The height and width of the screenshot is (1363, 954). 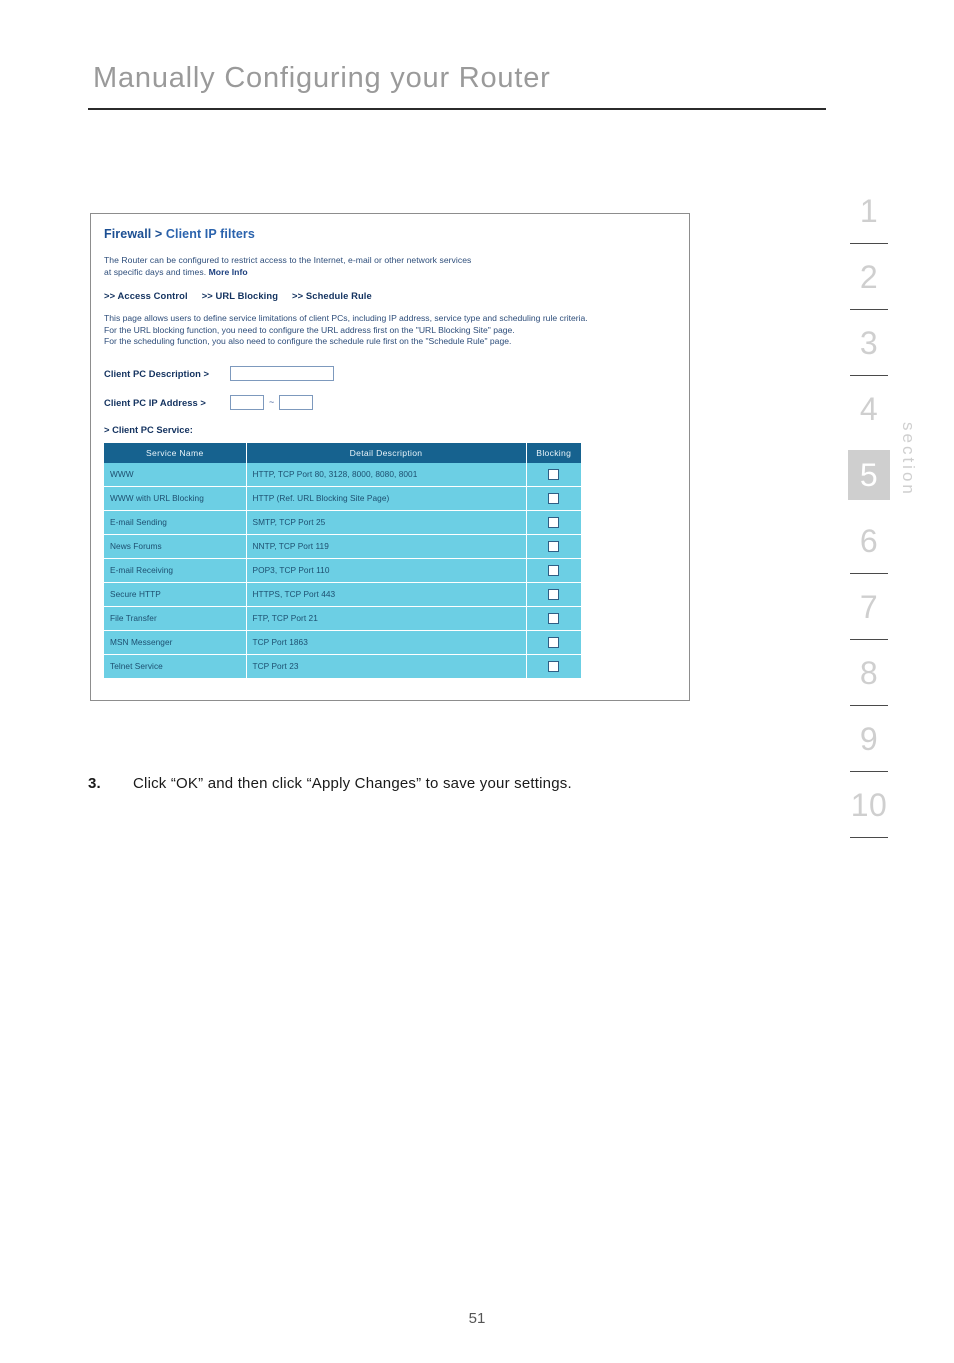 What do you see at coordinates (157, 373) in the screenshot?
I see `client-pc-description-label: Client PC Description >` at bounding box center [157, 373].